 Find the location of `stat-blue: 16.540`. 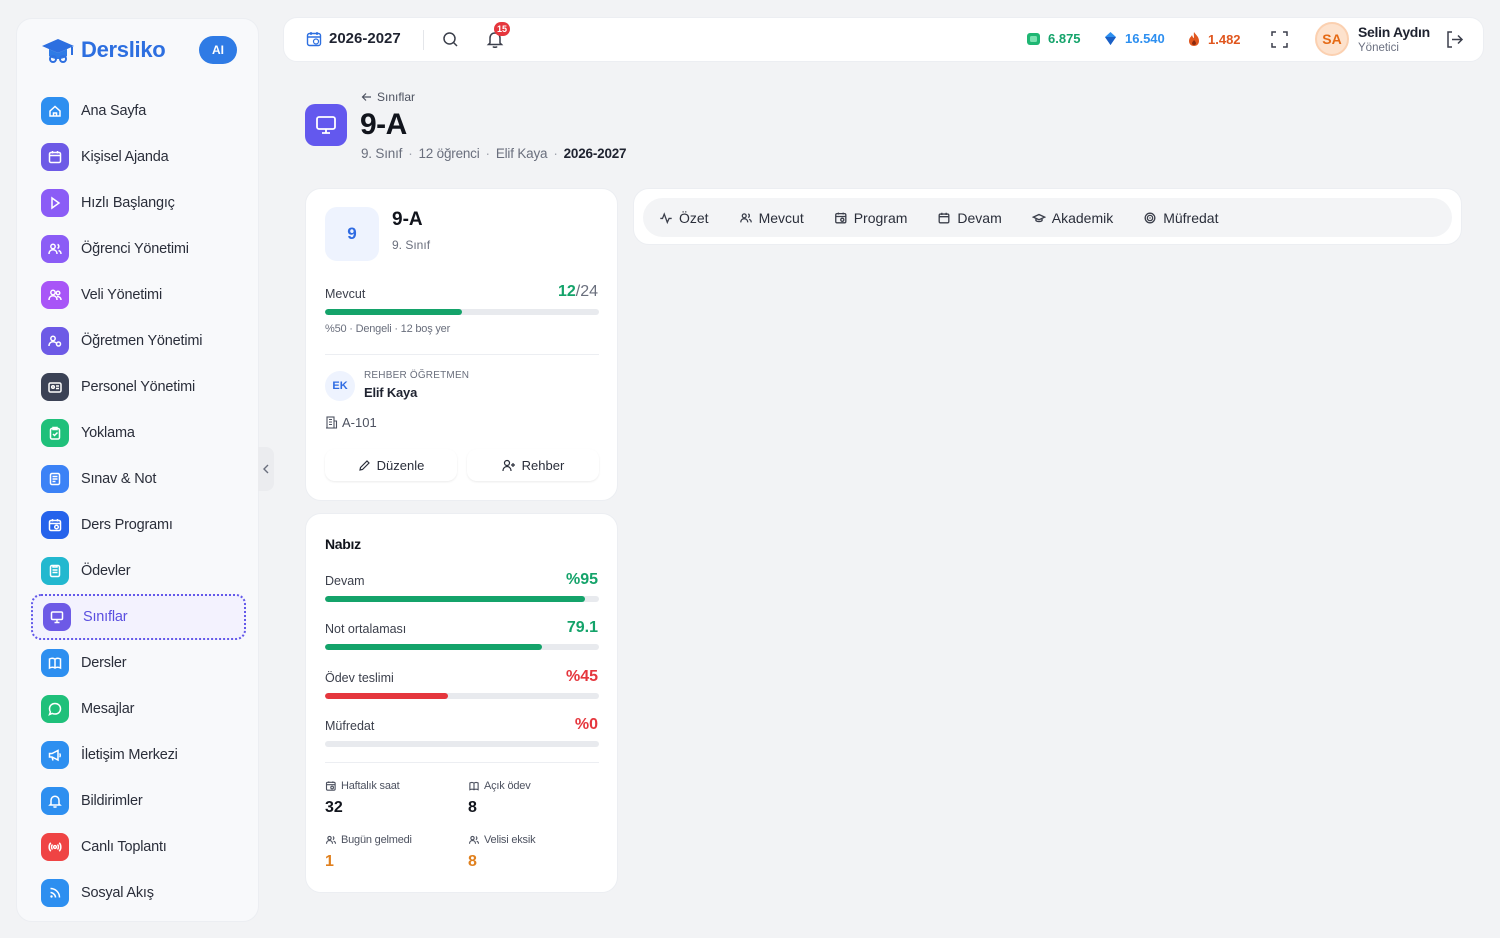

stat-blue: 16.540 is located at coordinates (1134, 38).